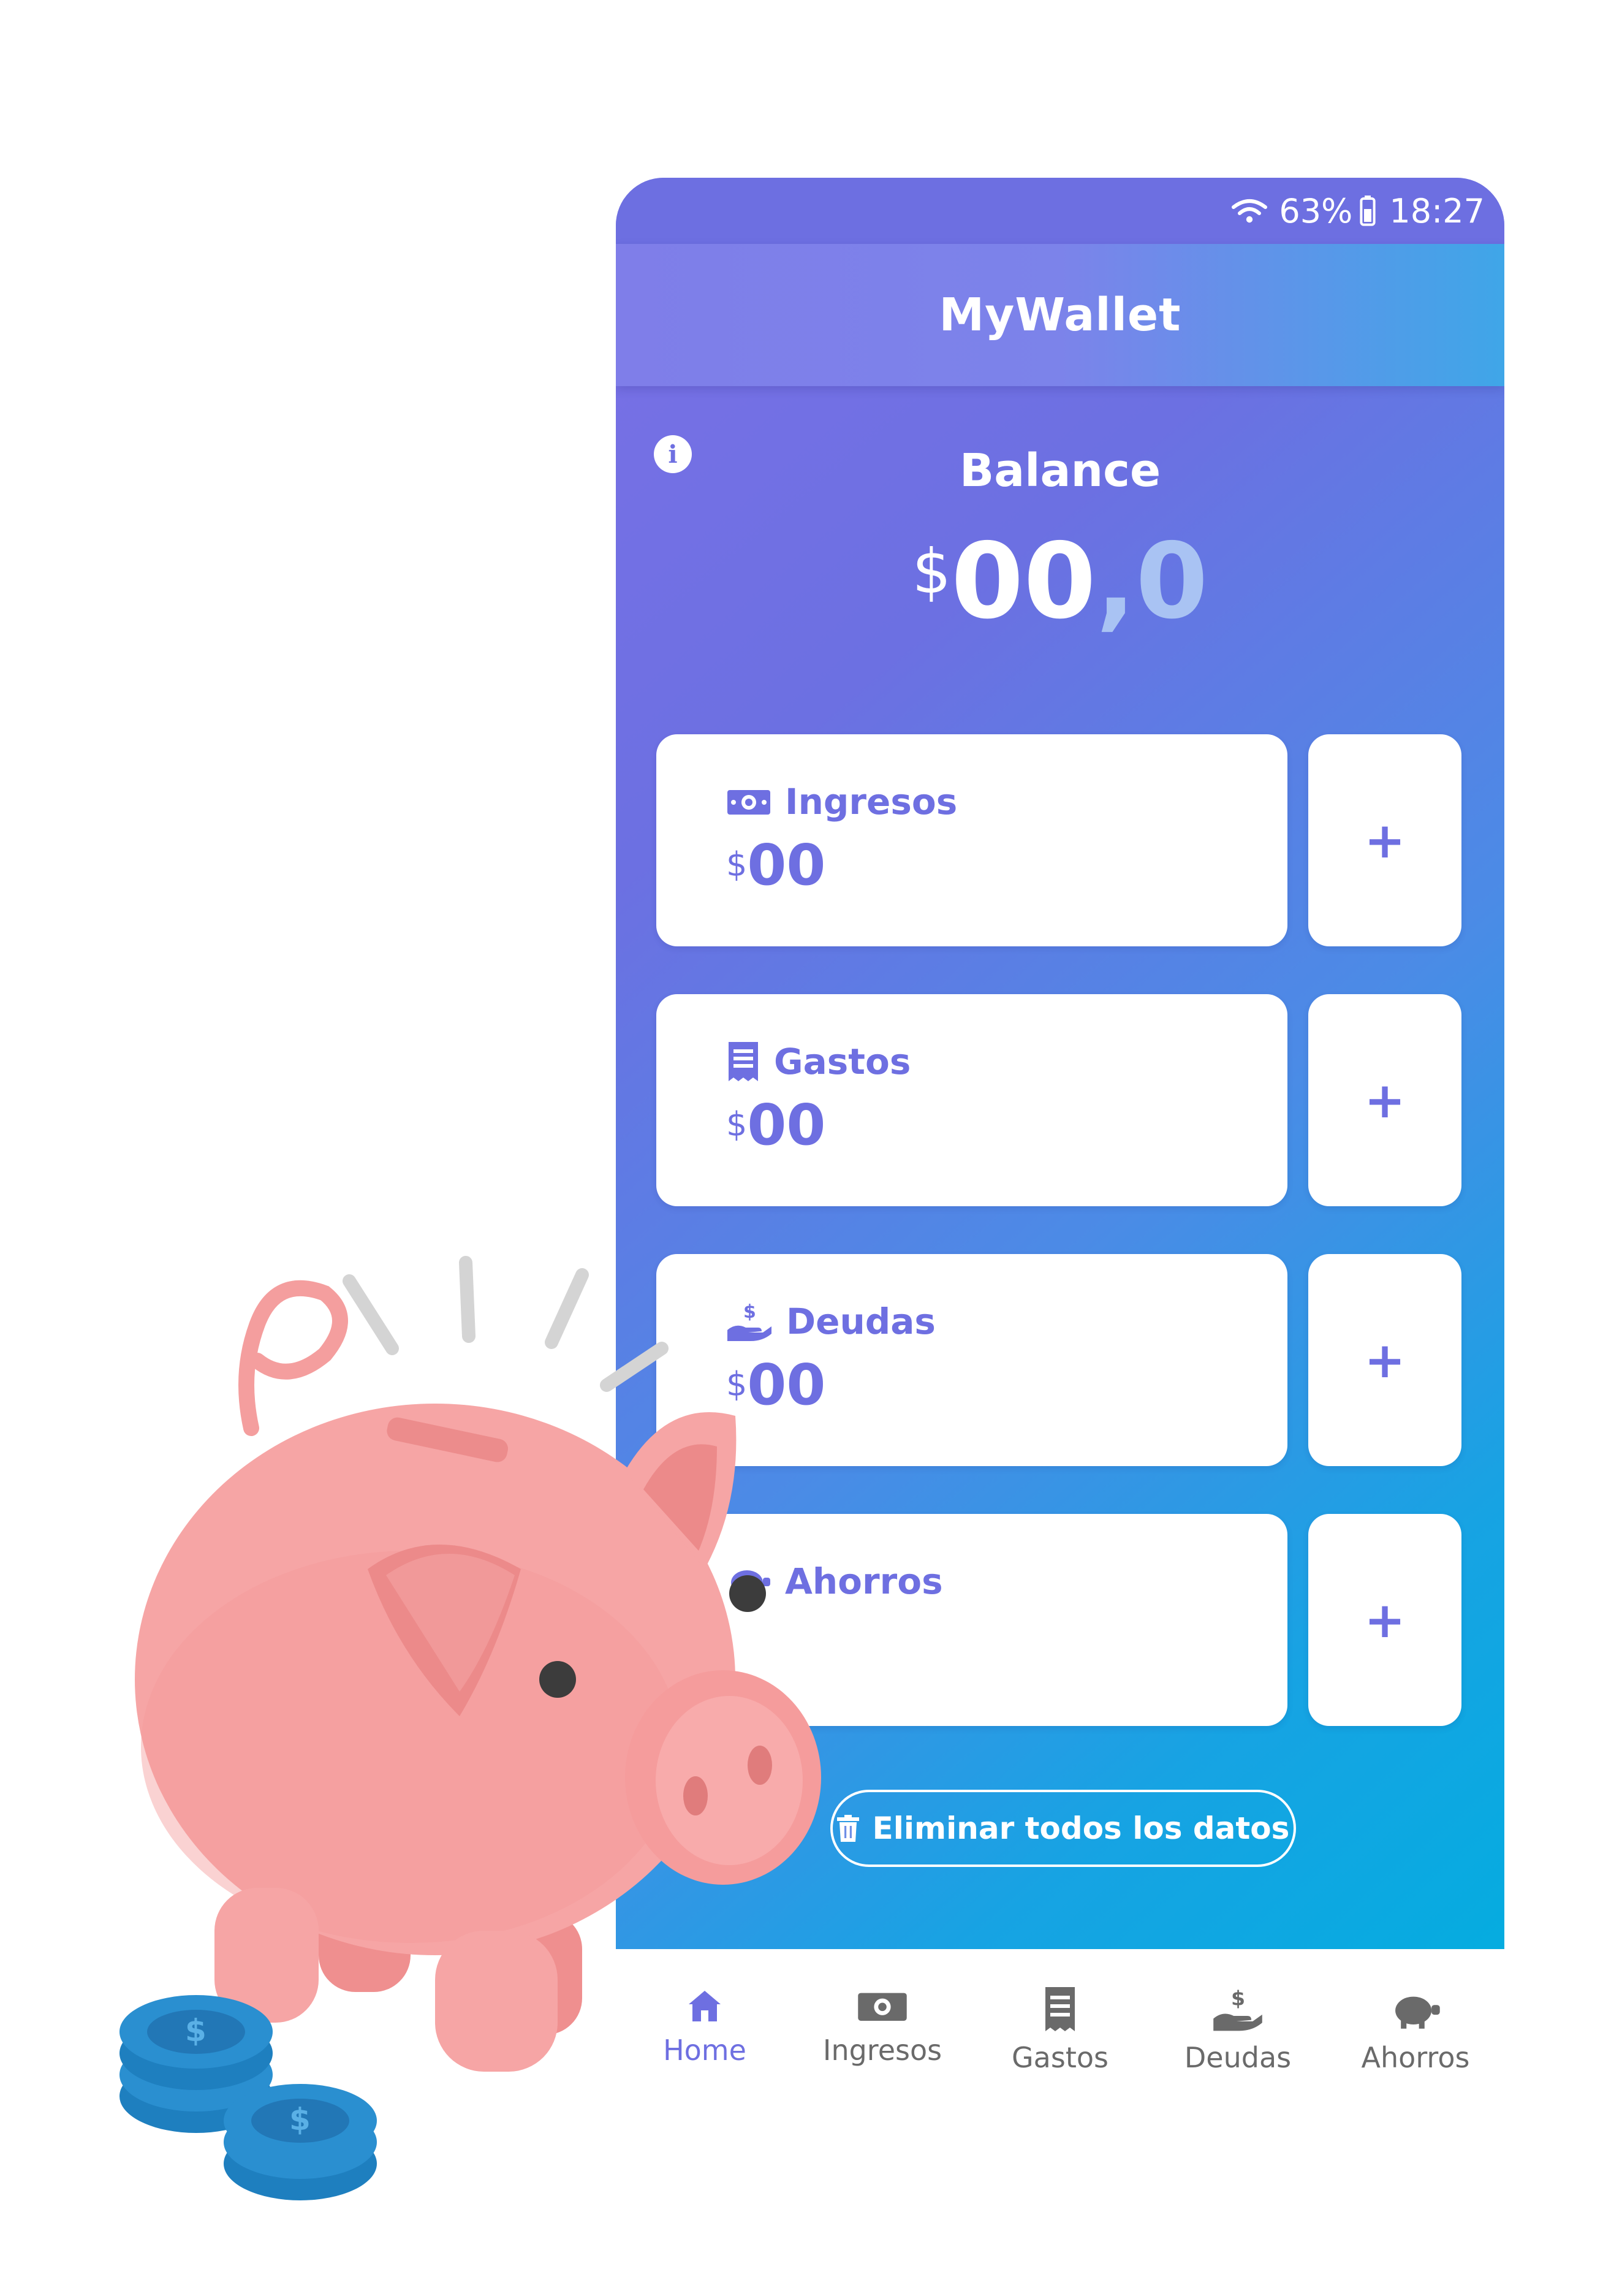 The height and width of the screenshot is (2296, 1622). What do you see at coordinates (1060, 470) in the screenshot?
I see `balance-label: Balance` at bounding box center [1060, 470].